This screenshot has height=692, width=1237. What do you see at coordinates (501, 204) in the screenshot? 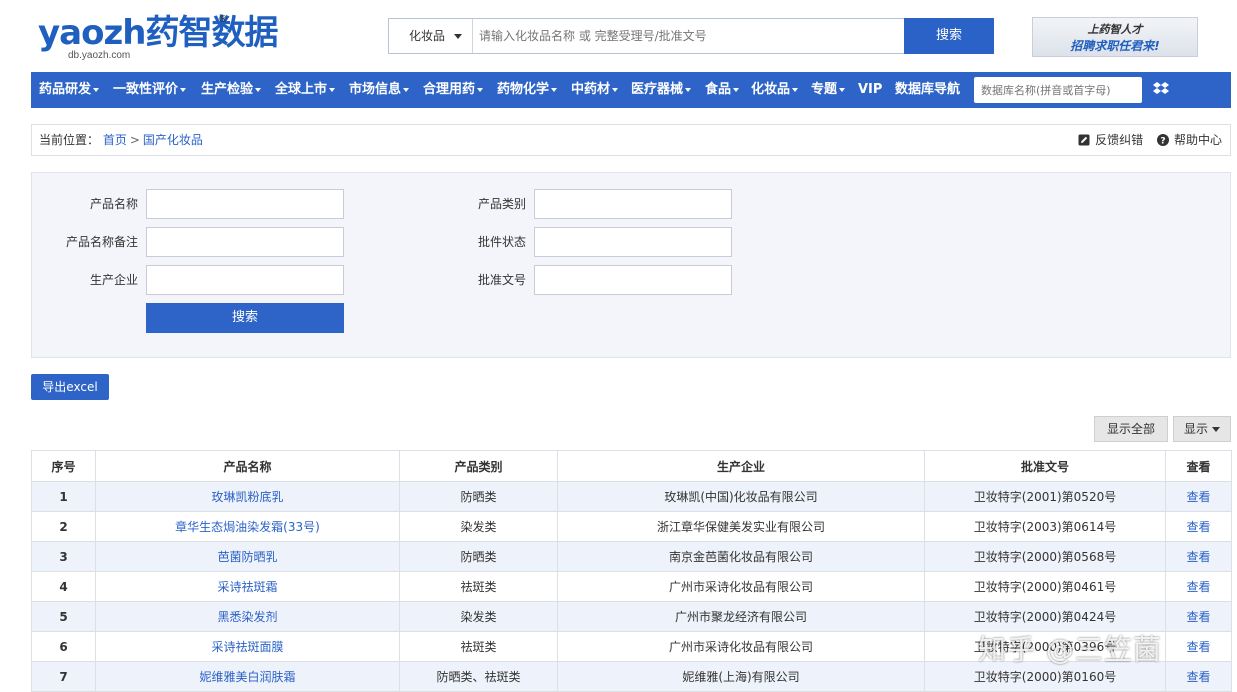
I see `product-category-label: 产品类别` at bounding box center [501, 204].